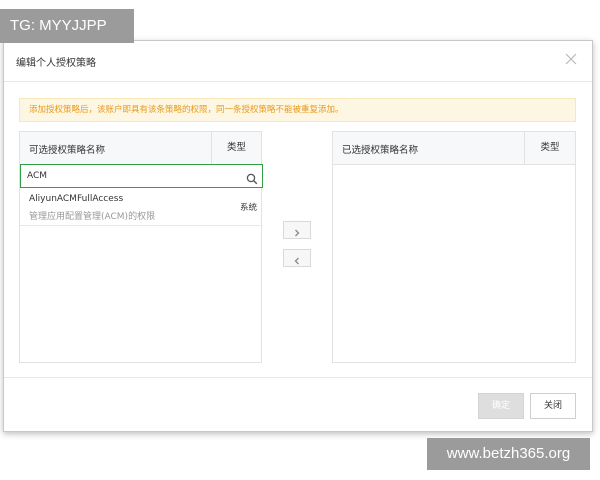  What do you see at coordinates (92, 217) in the screenshot?
I see `policy-description: 管理应用配置管理(ACM)的权限` at bounding box center [92, 217].